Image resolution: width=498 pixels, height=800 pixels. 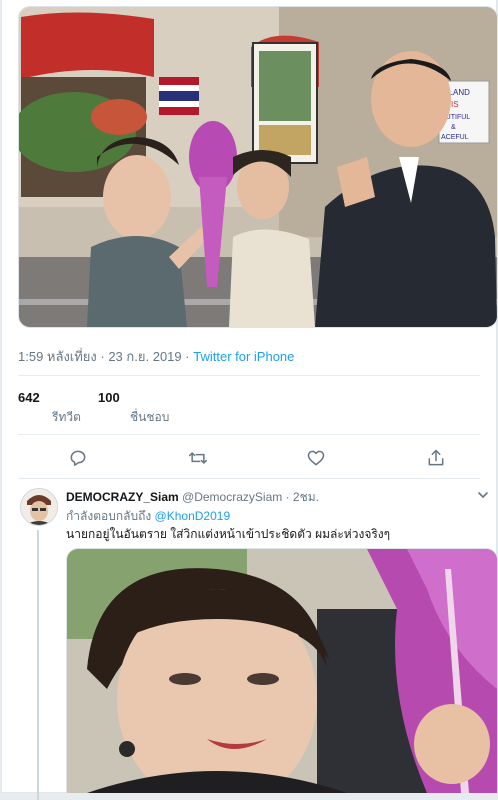 I want to click on retweet-count: 642, so click(x=29, y=397).